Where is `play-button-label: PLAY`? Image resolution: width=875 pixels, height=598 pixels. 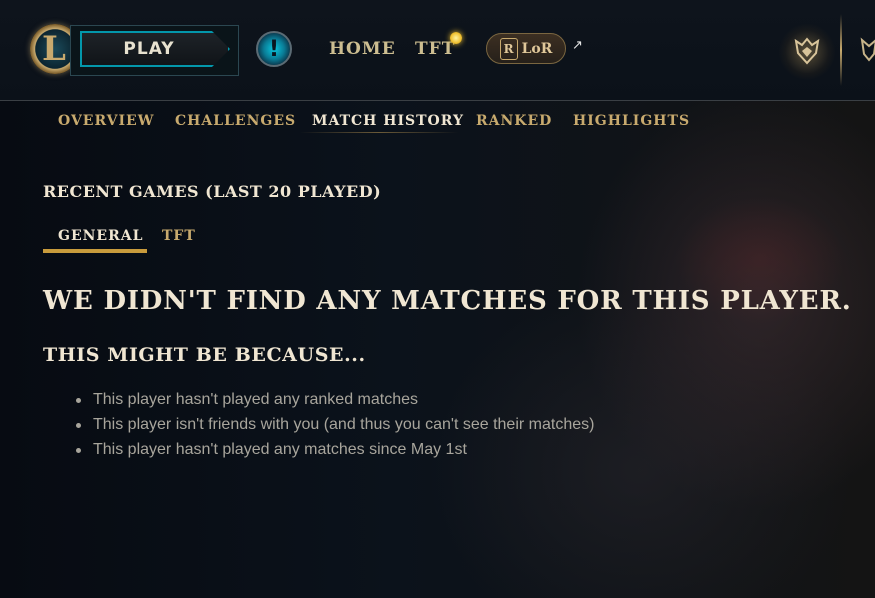
play-button-label: PLAY is located at coordinates (149, 49).